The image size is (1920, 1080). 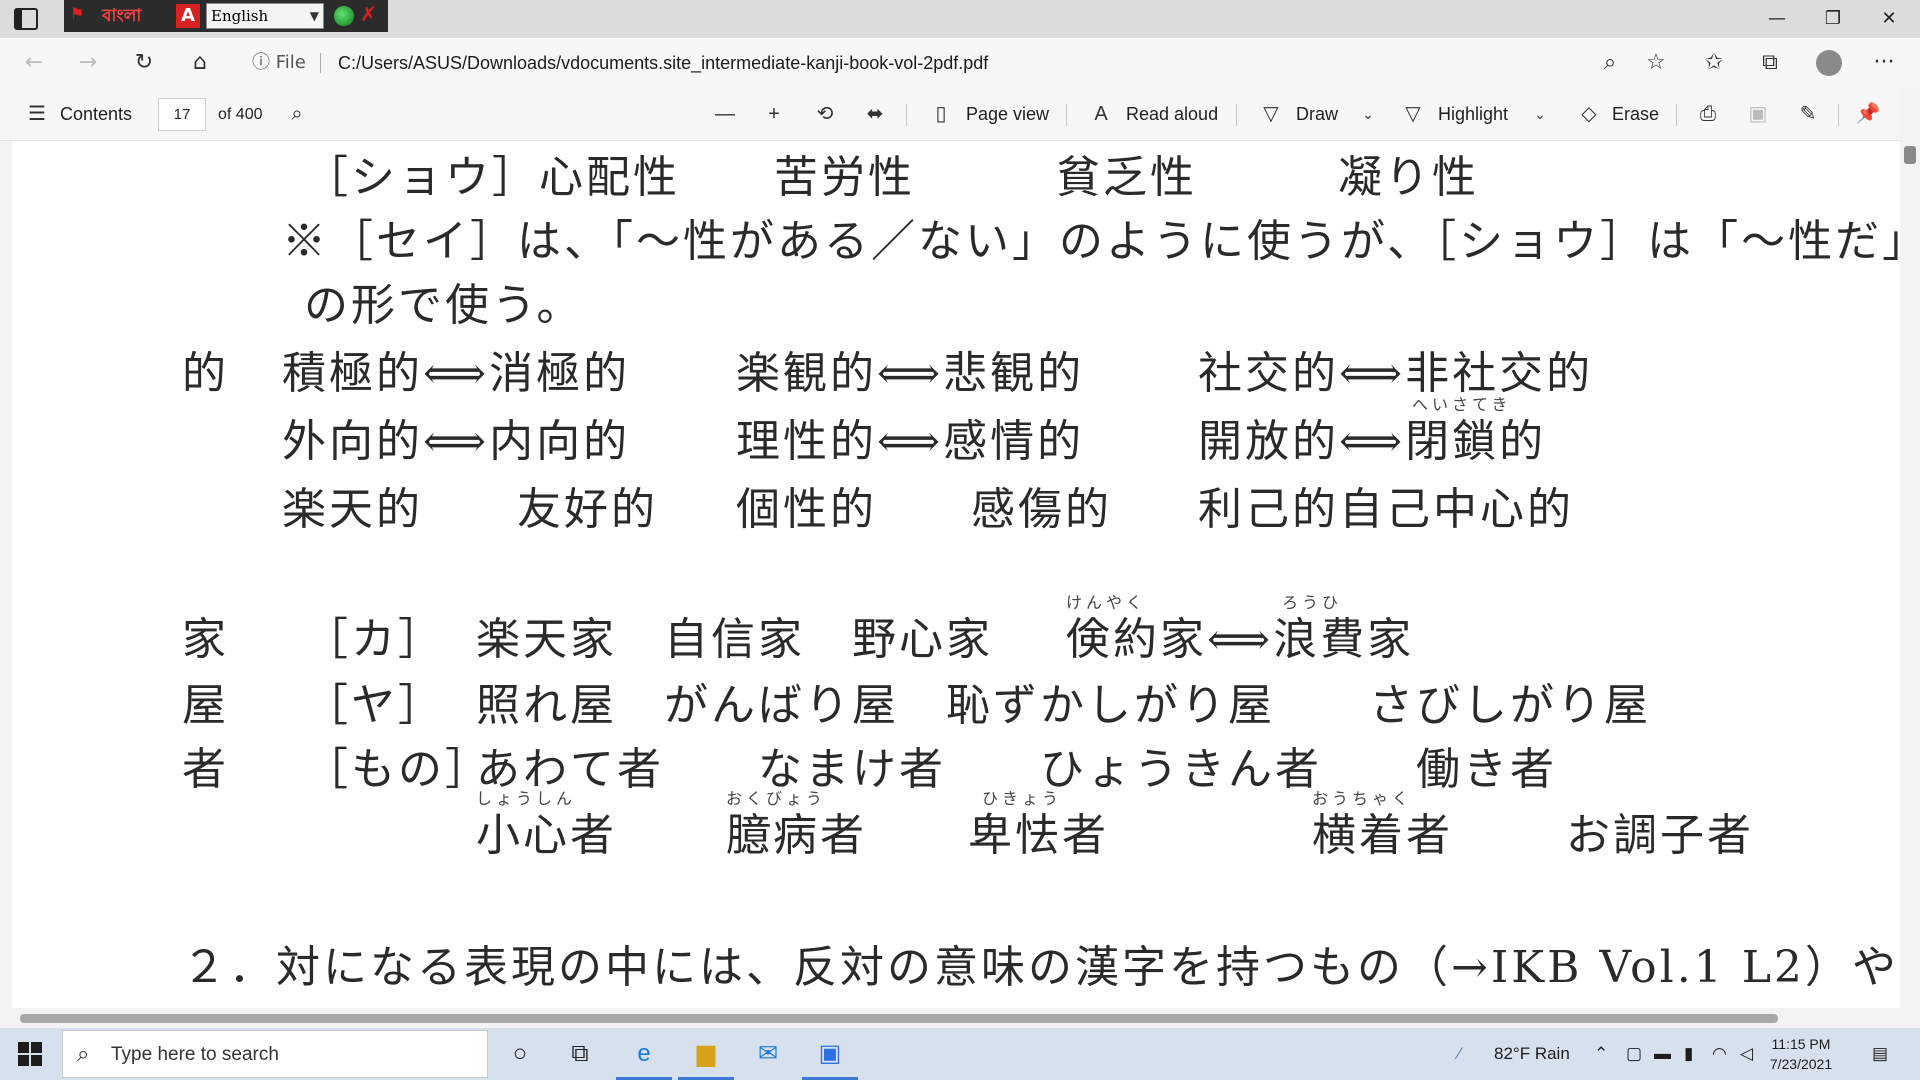 What do you see at coordinates (1714, 63) in the screenshot?
I see `favorites-icon: ✩` at bounding box center [1714, 63].